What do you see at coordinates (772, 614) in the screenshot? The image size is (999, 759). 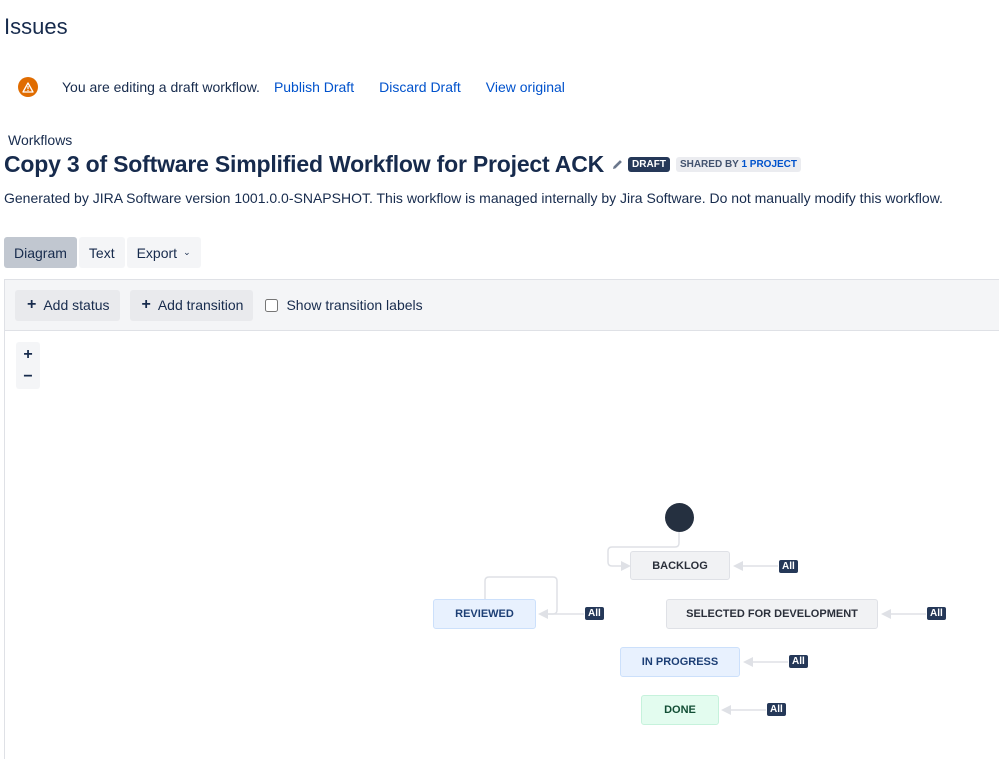 I see `status-selected-for-development: SELECTED FOR DEVELOPMENT` at bounding box center [772, 614].